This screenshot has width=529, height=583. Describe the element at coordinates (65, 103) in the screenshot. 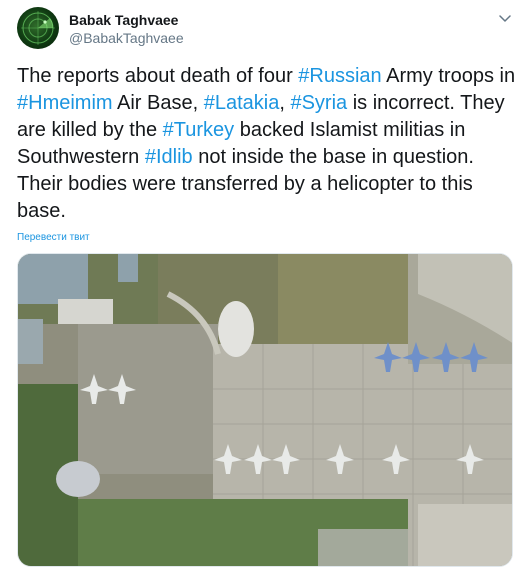

I see `hashtag-link: #Hmeimim` at that location.